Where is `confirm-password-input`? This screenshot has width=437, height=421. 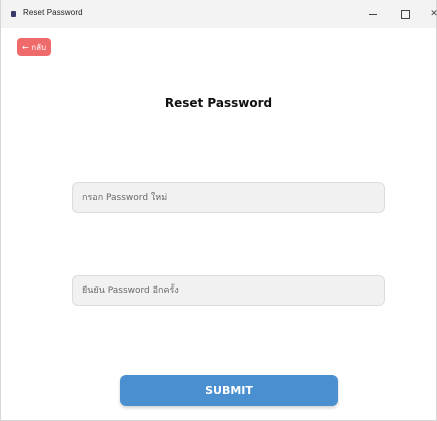 confirm-password-input is located at coordinates (228, 290).